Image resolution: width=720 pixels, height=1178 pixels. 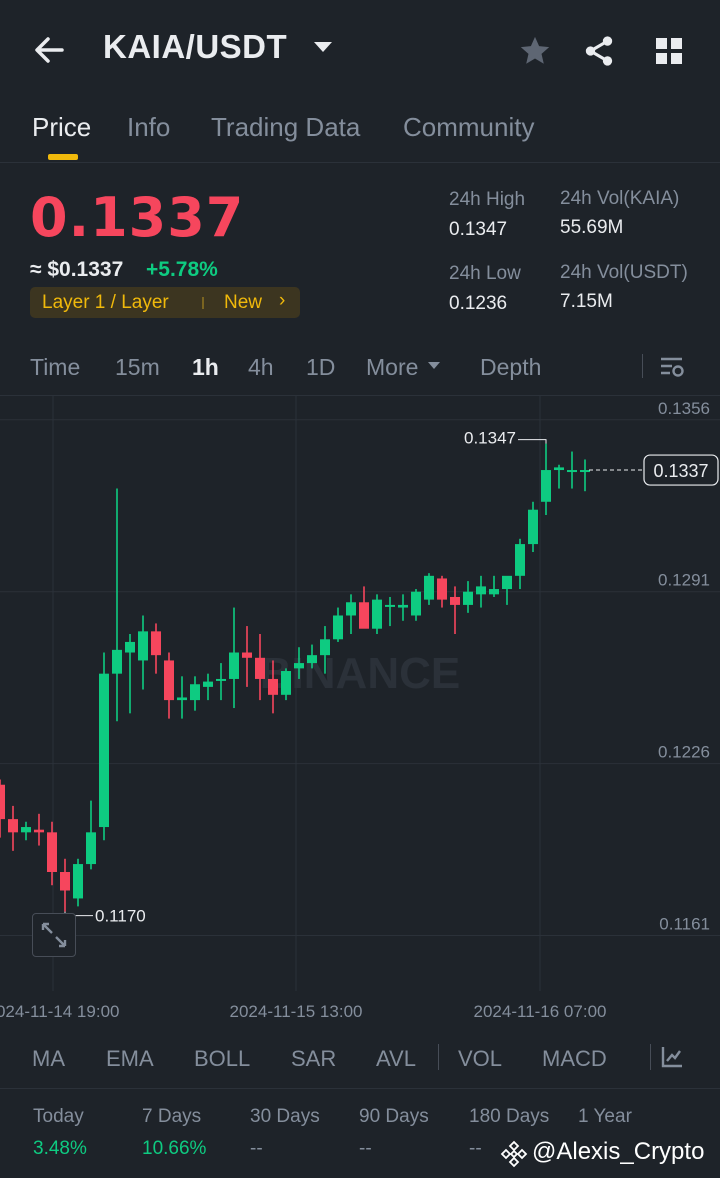 I want to click on star-icon, so click(x=535, y=51).